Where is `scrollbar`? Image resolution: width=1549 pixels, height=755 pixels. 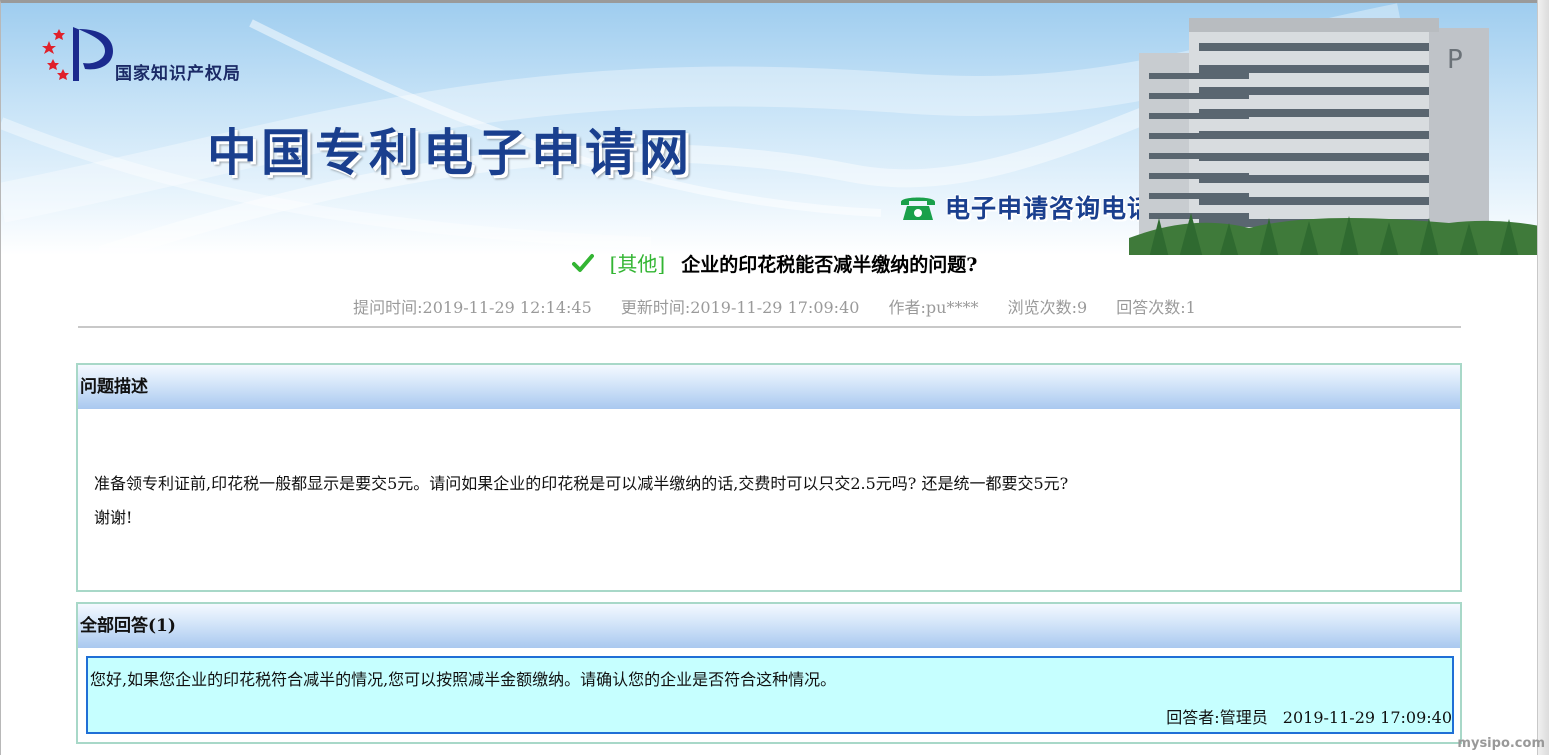 scrollbar is located at coordinates (1543, 377).